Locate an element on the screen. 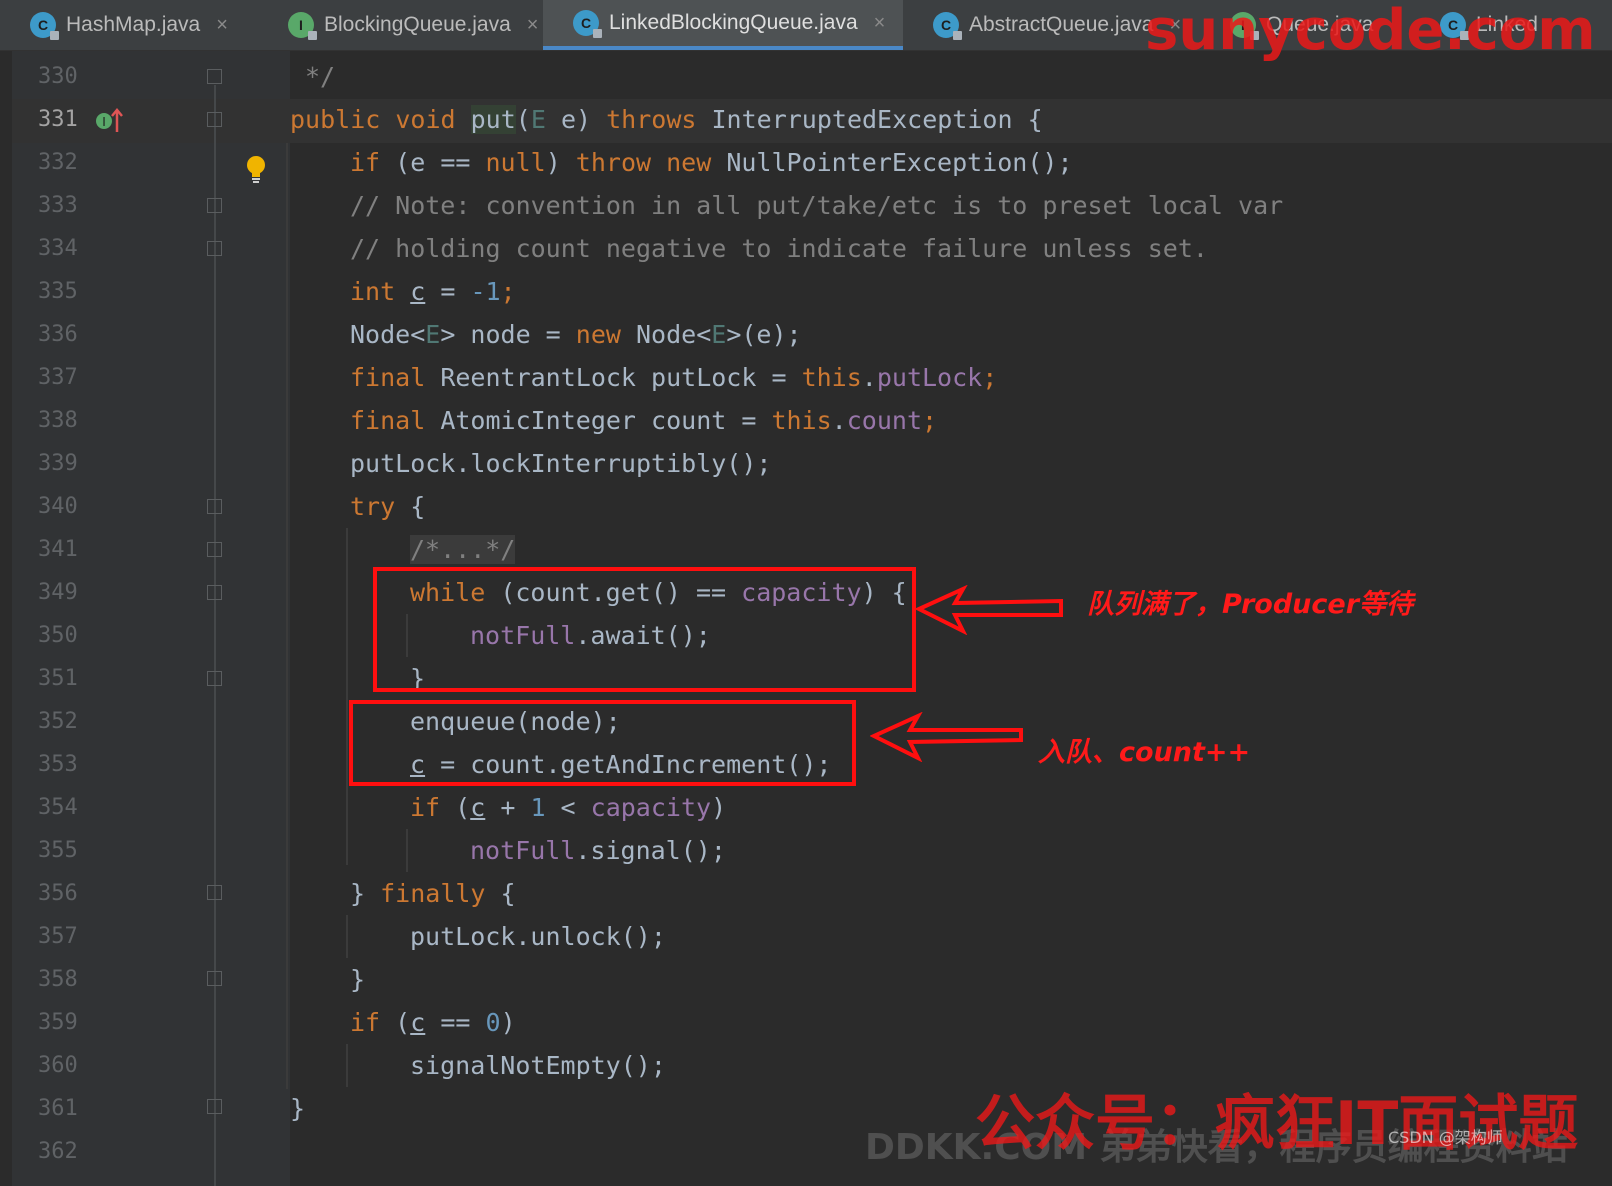 The height and width of the screenshot is (1186, 1612). tab-blockingqueue: I BlockingQueue.java × is located at coordinates (400, 25).